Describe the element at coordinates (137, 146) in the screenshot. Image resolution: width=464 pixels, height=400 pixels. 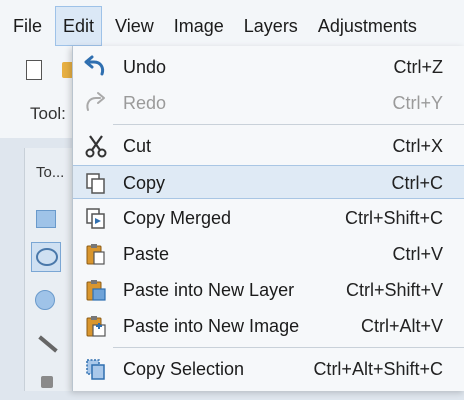
I see `menu-item-label: Cut` at that location.